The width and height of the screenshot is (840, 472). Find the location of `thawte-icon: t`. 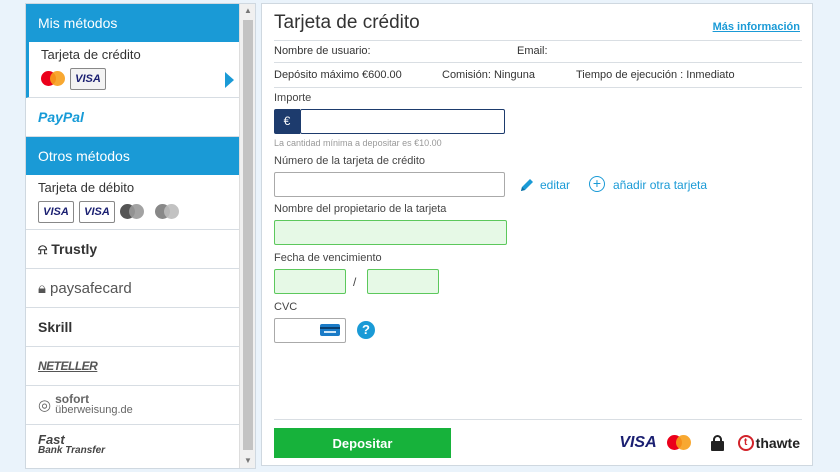

thawte-icon: t is located at coordinates (745, 443).